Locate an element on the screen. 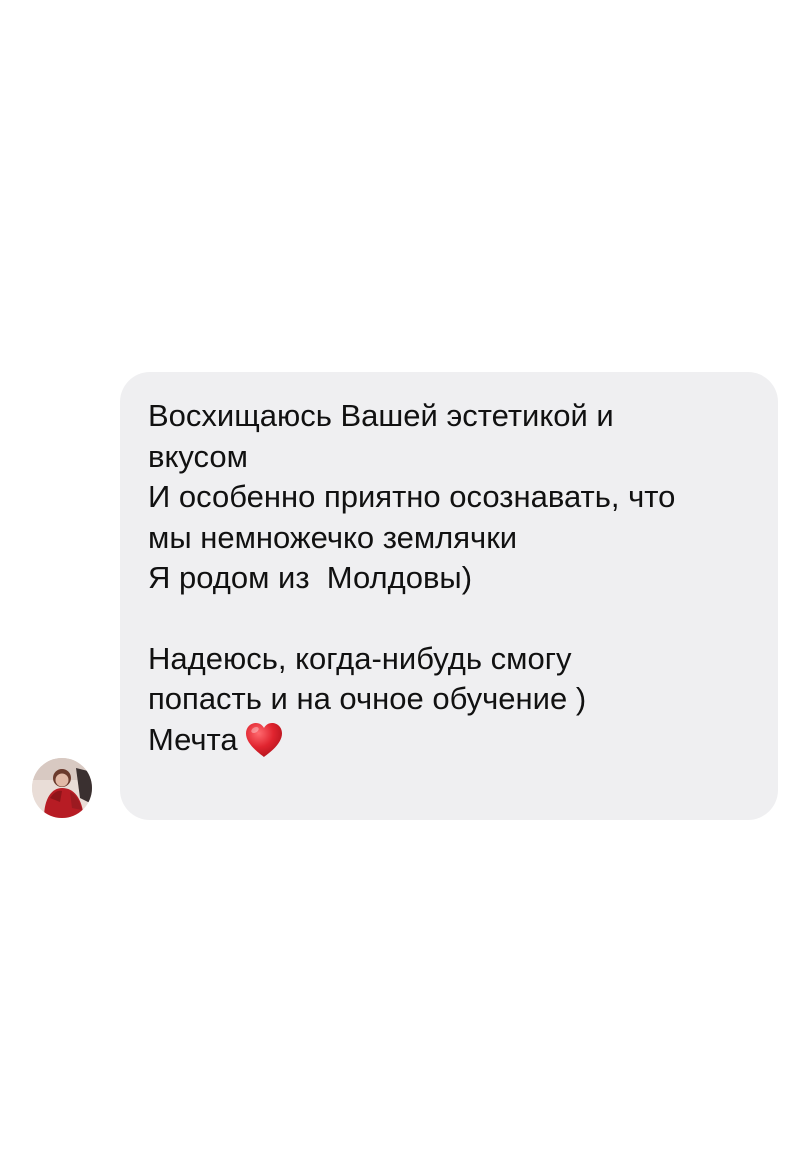  message-line: И особенно приятно осознавать, что is located at coordinates (412, 496).